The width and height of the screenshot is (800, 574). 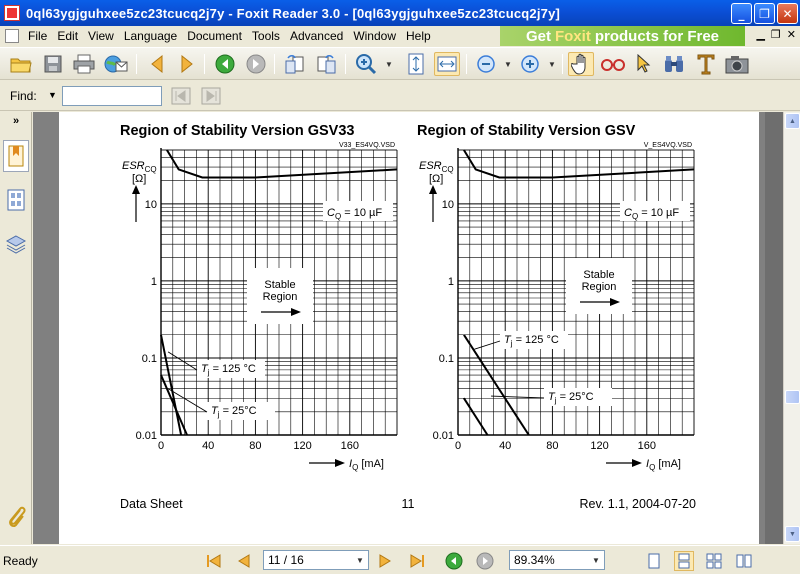 I want to click on x-tick-label: 40, so click(x=208, y=446).